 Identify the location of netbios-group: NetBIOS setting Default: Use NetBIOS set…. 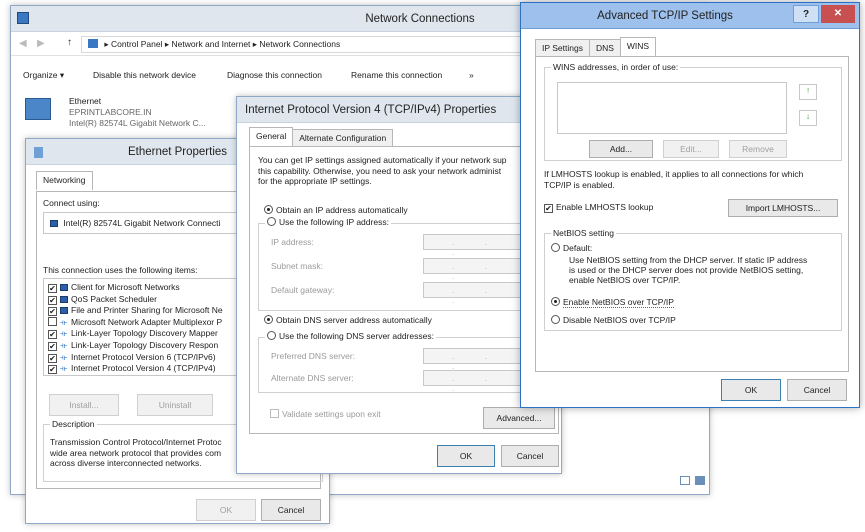
(693, 279).